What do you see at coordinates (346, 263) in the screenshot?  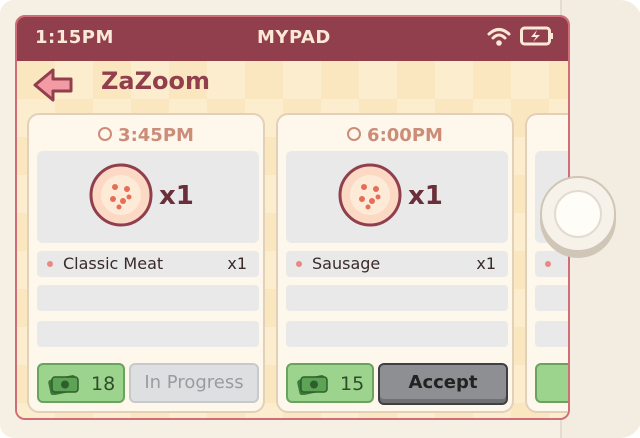 I see `item-name: Sausage` at bounding box center [346, 263].